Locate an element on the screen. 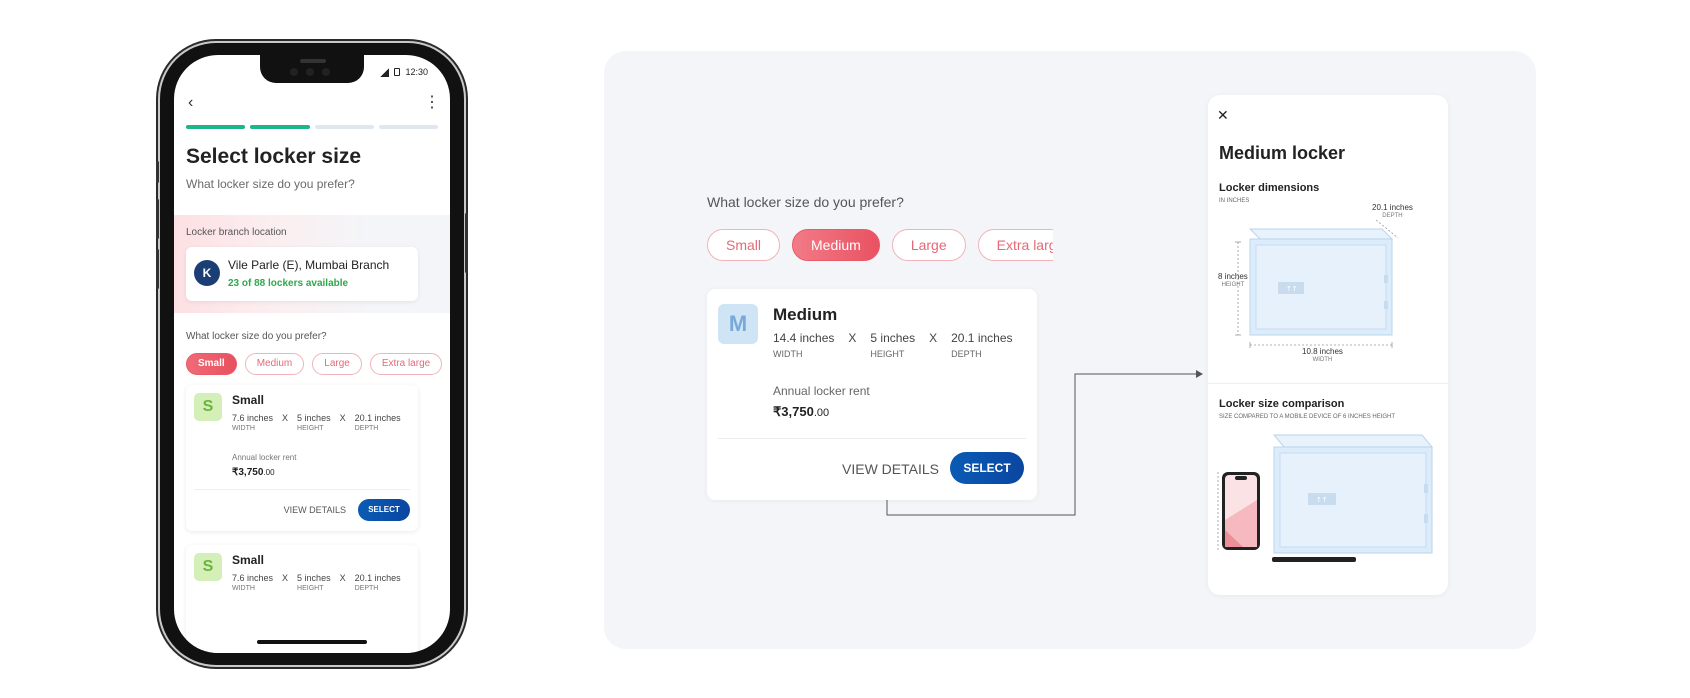  rent-main: ₹3,750 is located at coordinates (248, 472).